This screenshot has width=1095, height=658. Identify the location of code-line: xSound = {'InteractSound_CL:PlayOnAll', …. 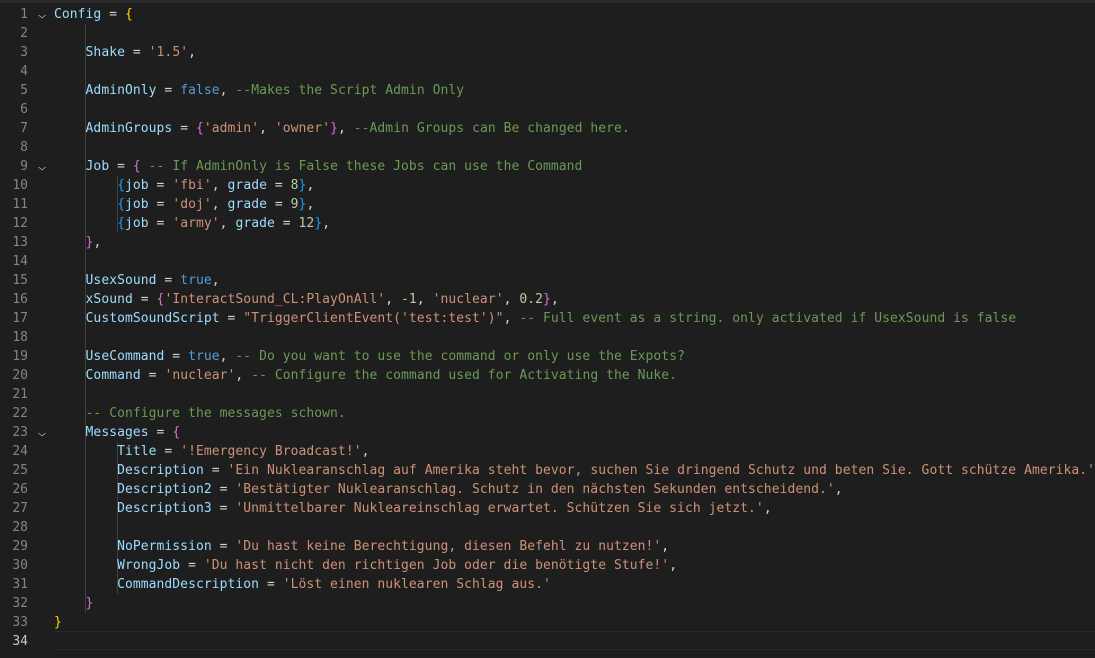
(306, 299).